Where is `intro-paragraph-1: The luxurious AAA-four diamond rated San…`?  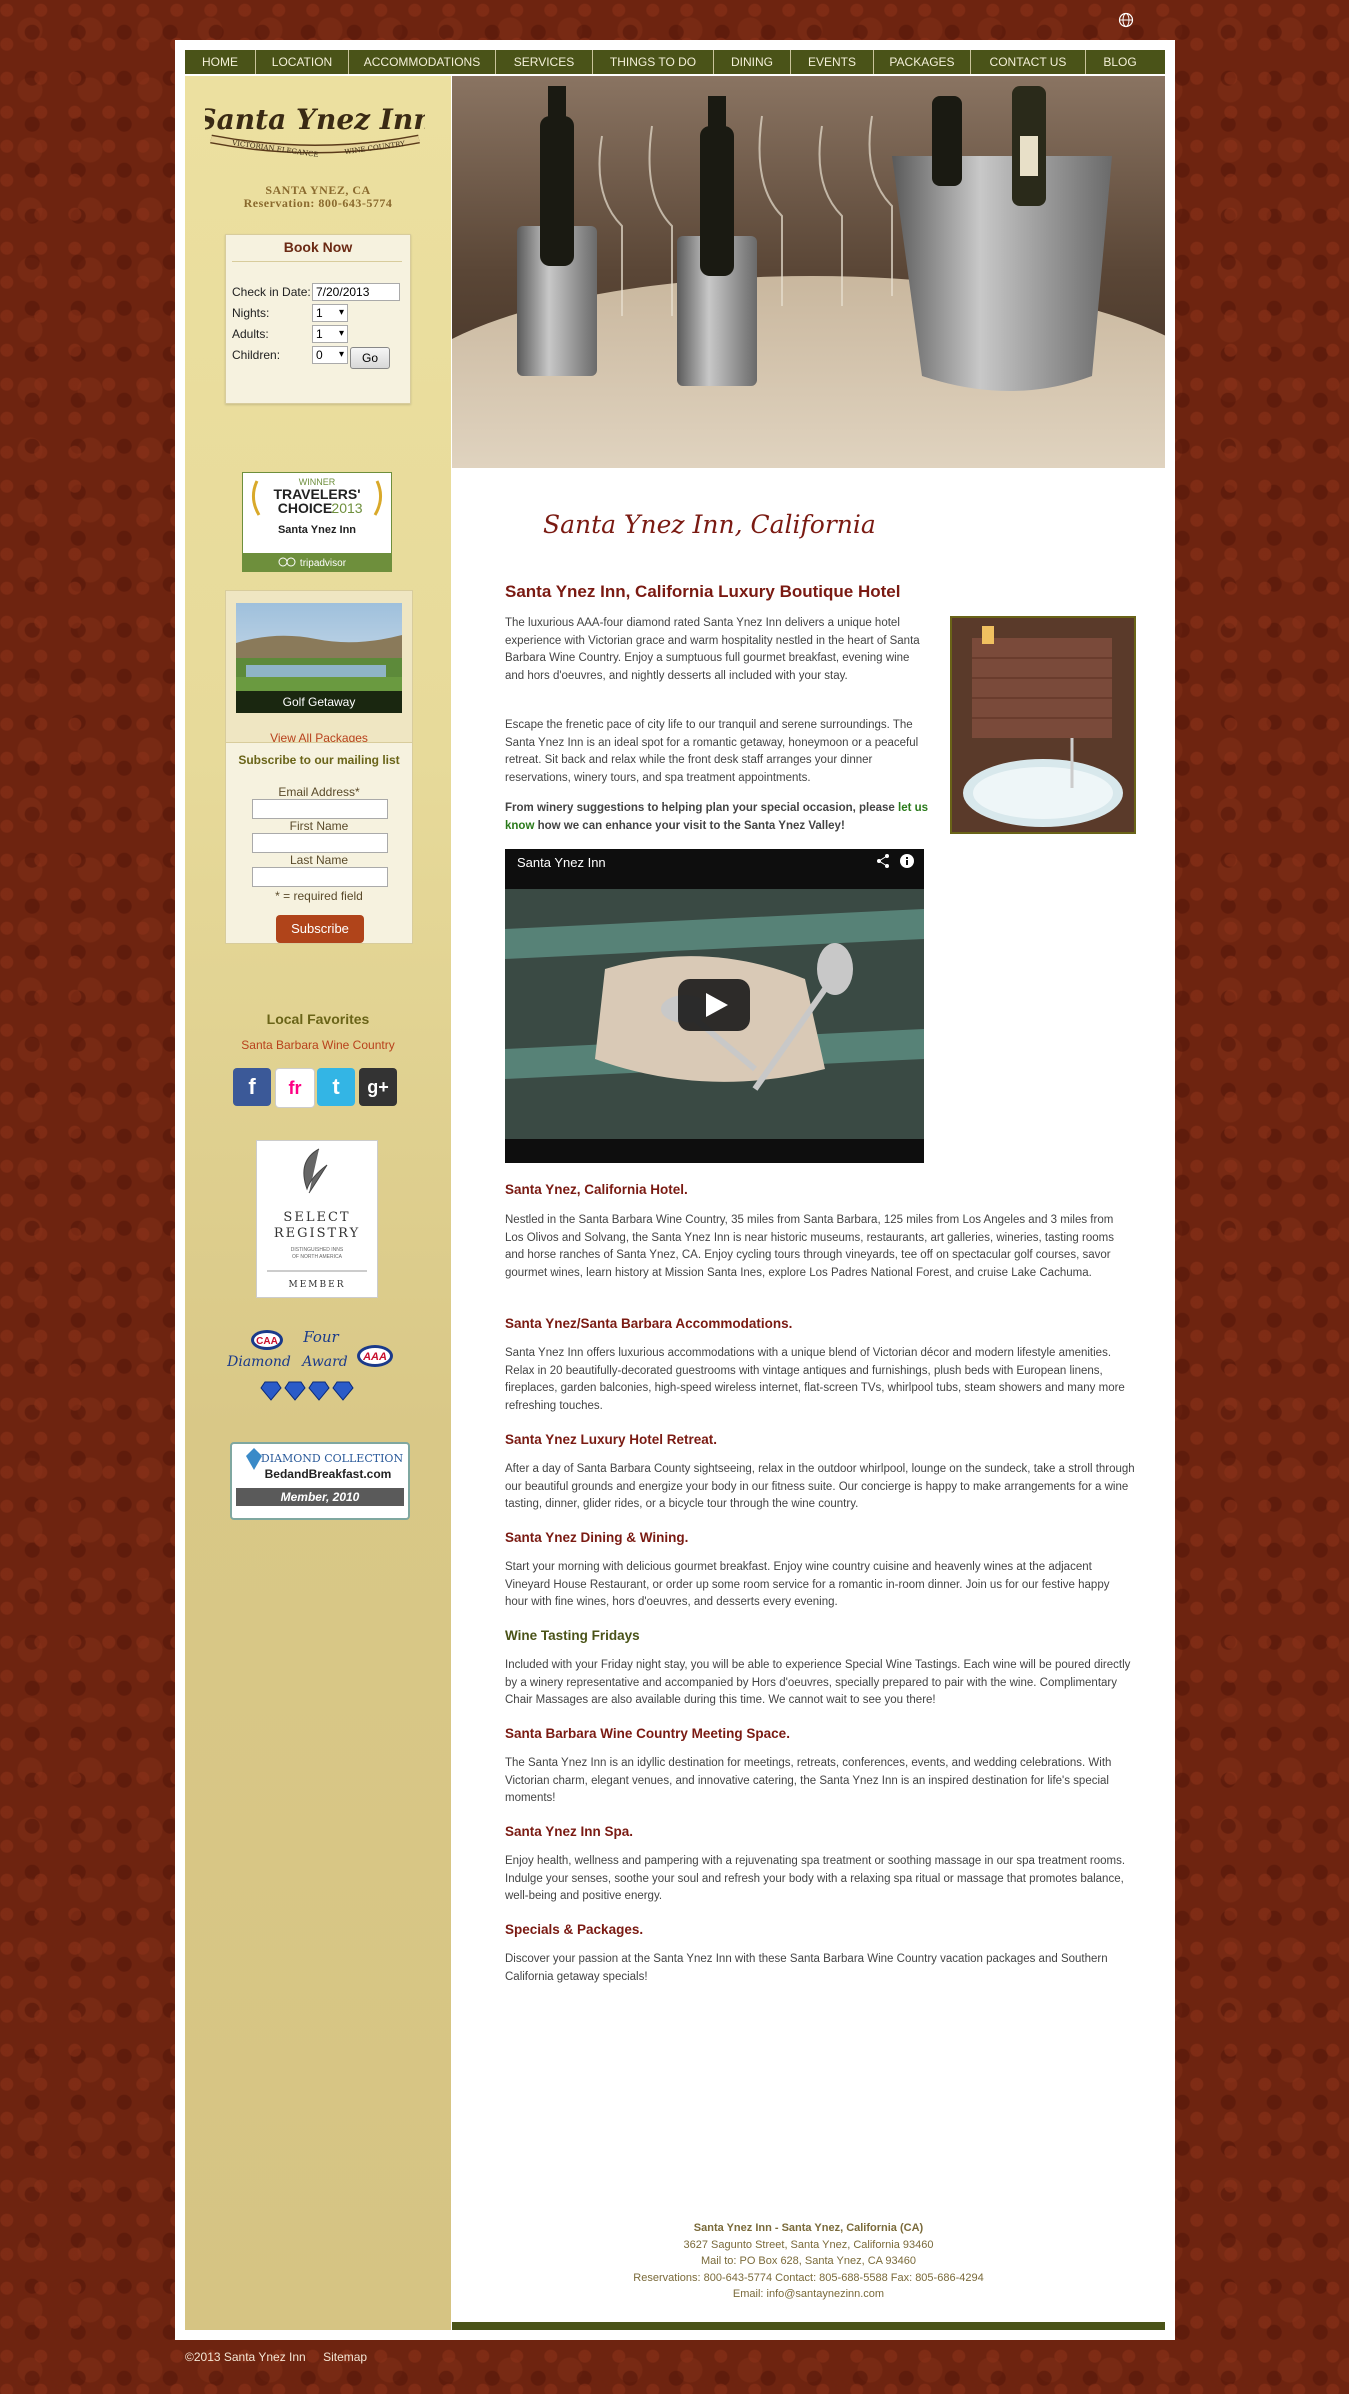 intro-paragraph-1: The luxurious AAA-four diamond rated San… is located at coordinates (712, 649).